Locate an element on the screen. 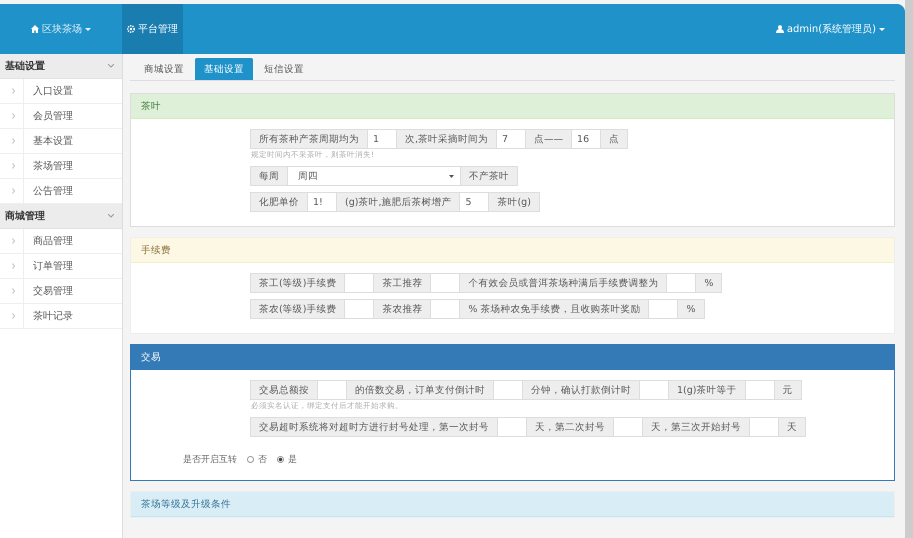  input-field: 7 is located at coordinates (511, 139).